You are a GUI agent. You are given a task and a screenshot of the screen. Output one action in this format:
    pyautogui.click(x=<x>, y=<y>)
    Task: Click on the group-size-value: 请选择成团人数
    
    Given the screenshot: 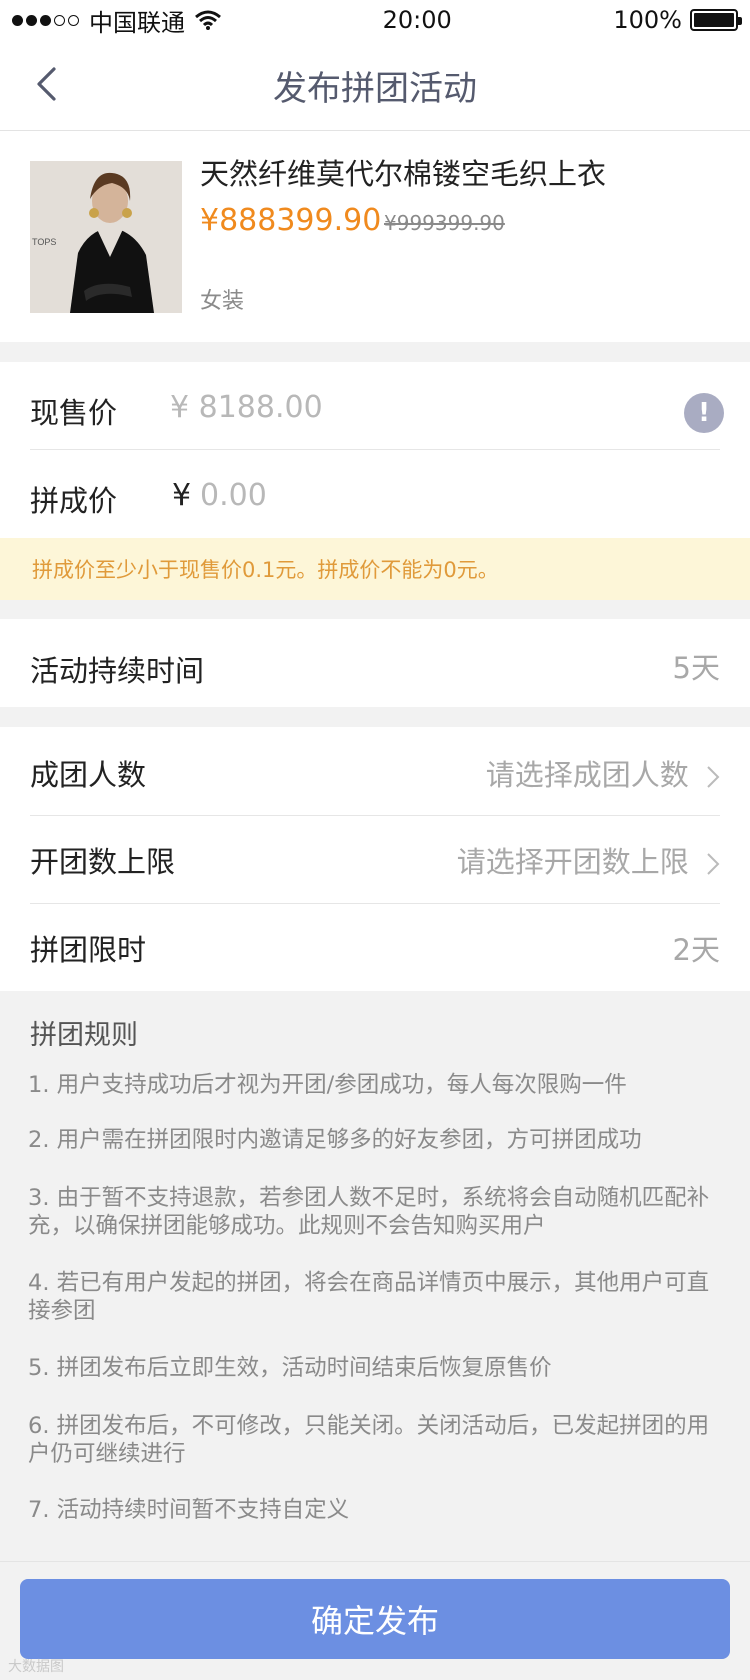 What is the action you would take?
    pyautogui.click(x=587, y=775)
    